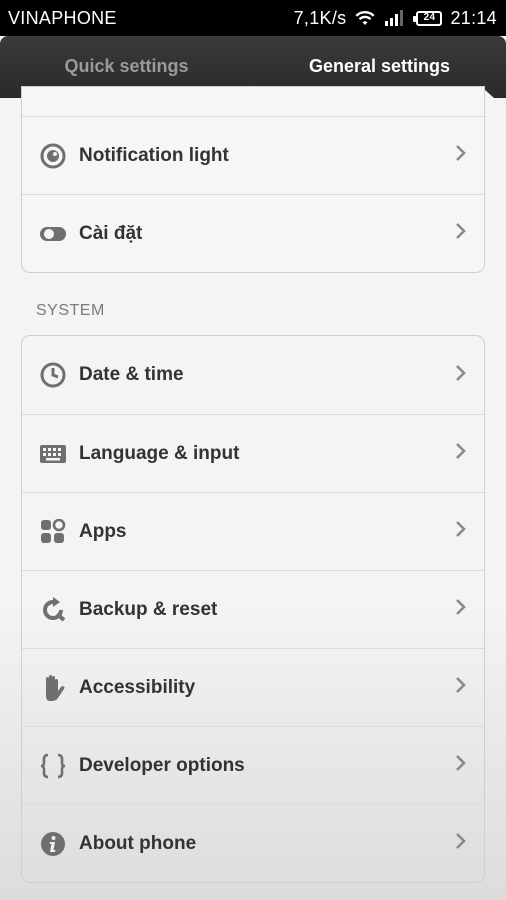 The image size is (506, 900). What do you see at coordinates (320, 17) in the screenshot?
I see `network-speed: 7,1K/s` at bounding box center [320, 17].